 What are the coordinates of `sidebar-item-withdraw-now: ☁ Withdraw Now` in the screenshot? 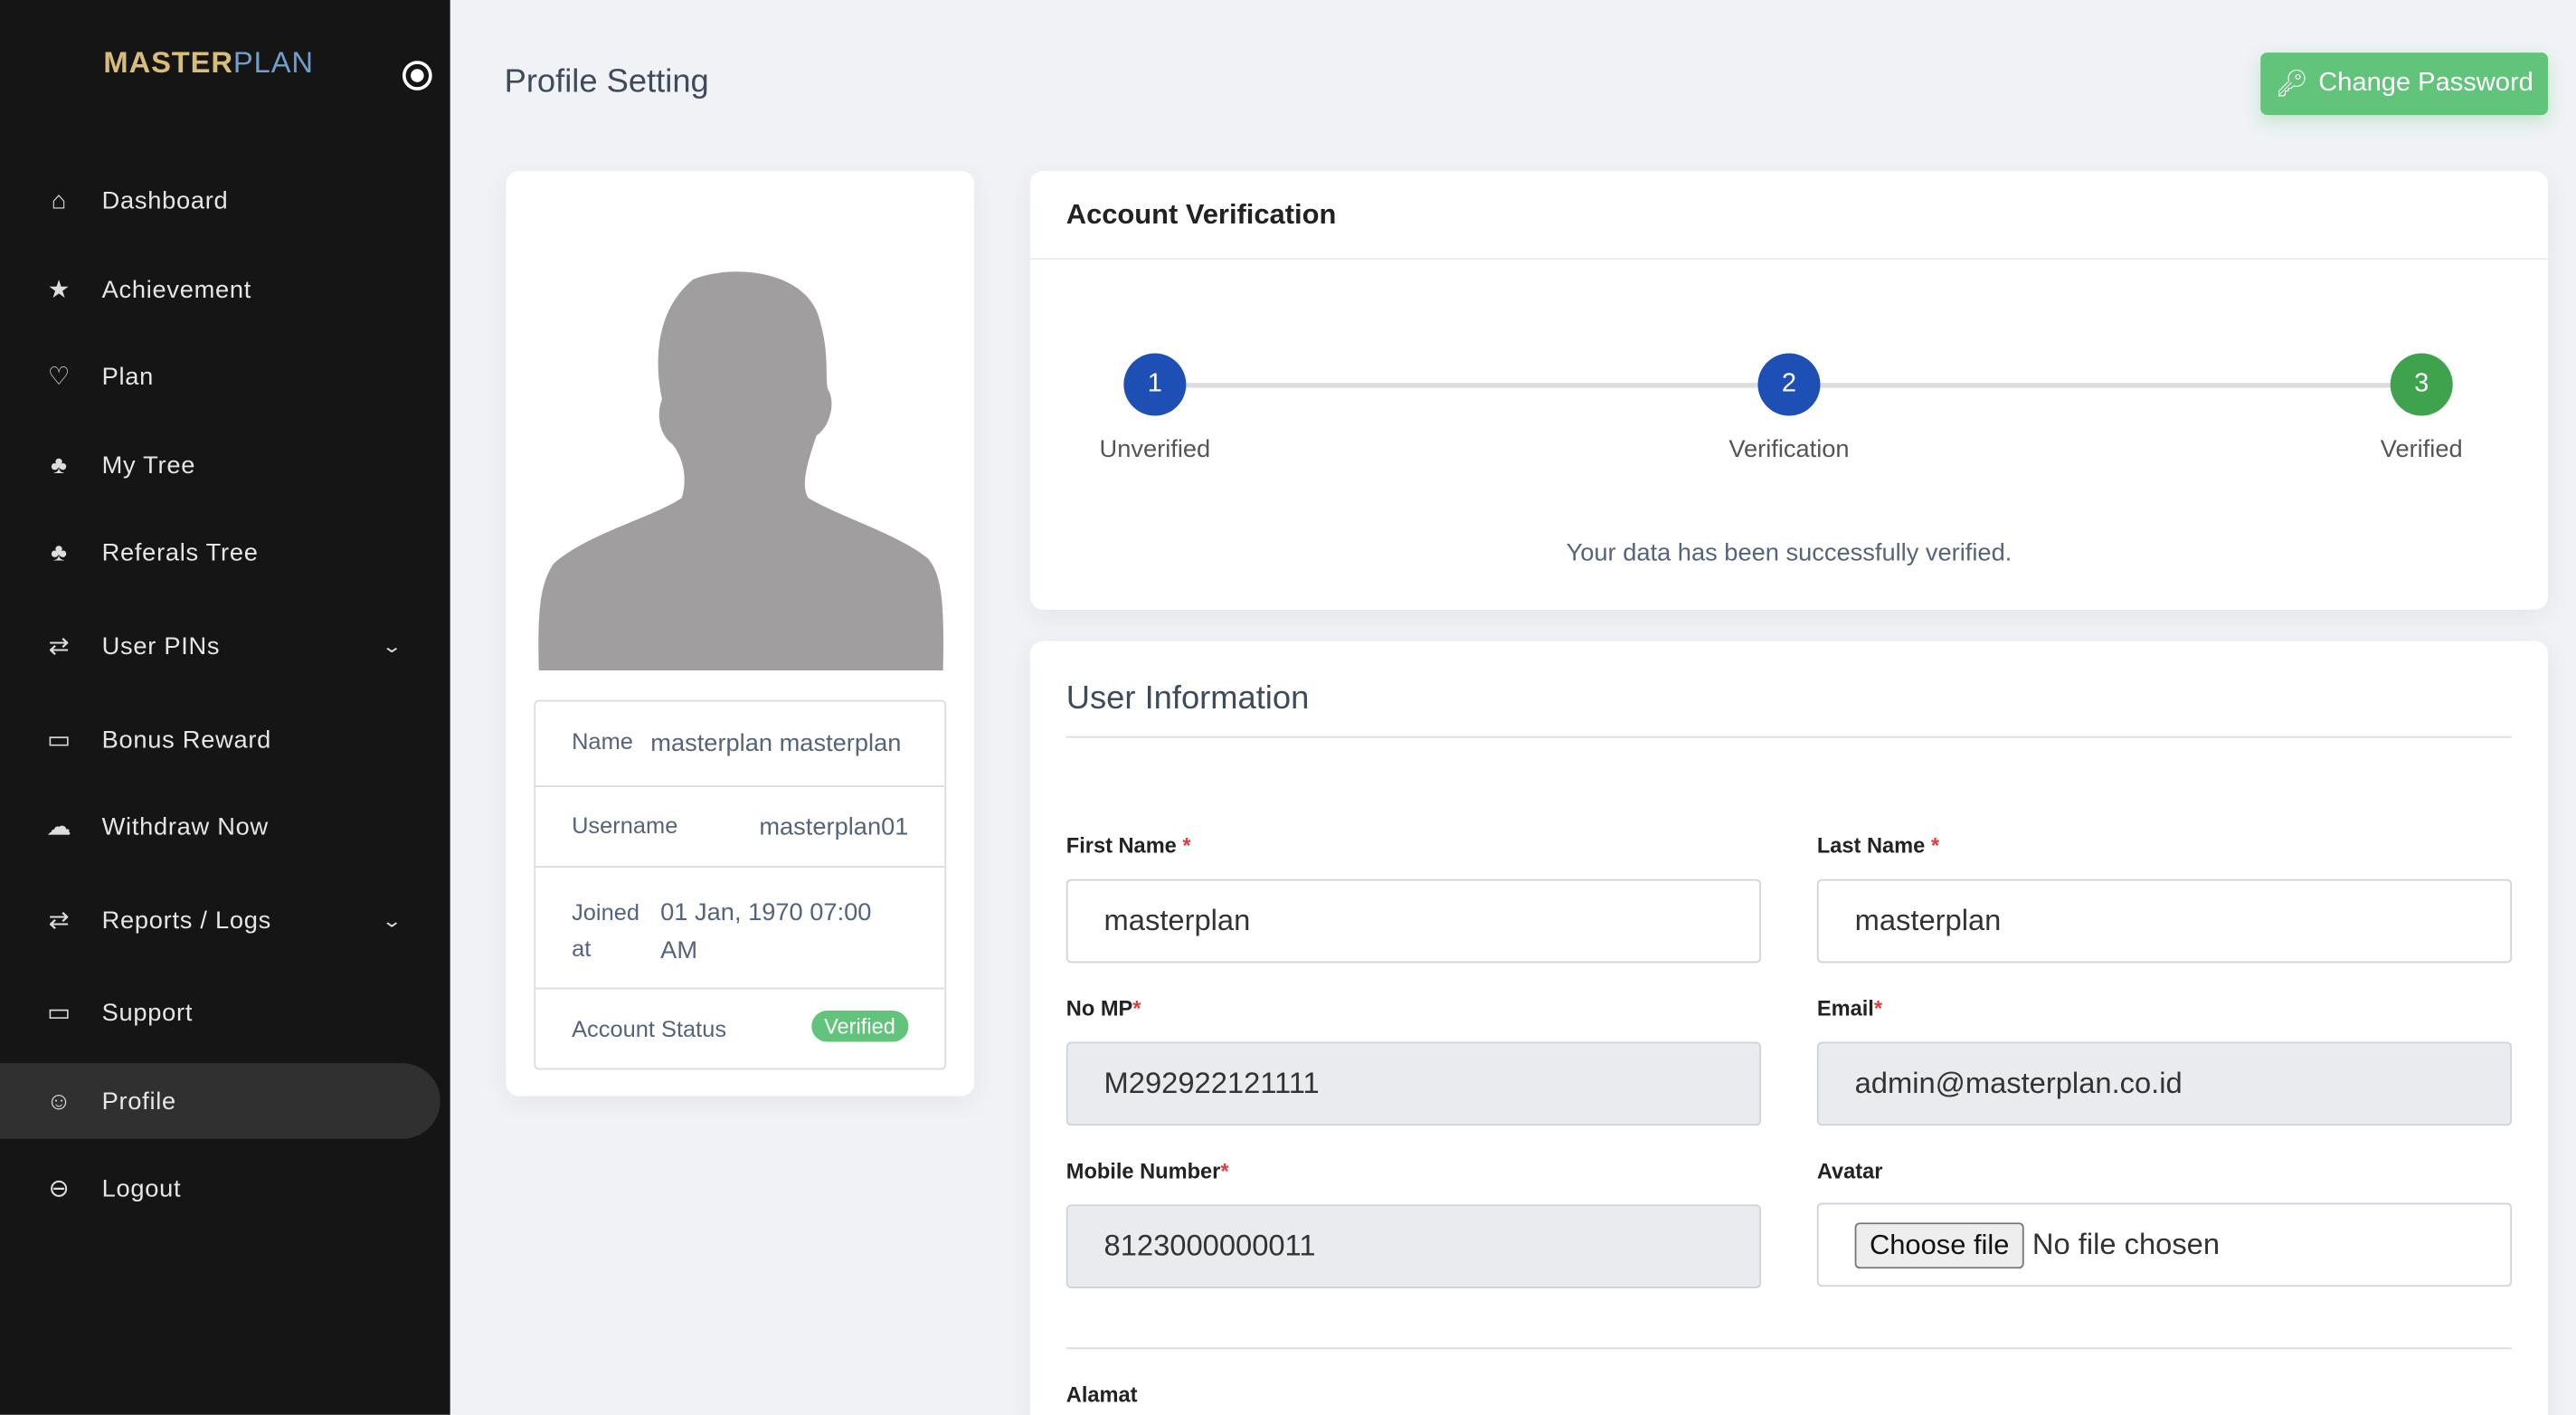 It's located at (220, 827).